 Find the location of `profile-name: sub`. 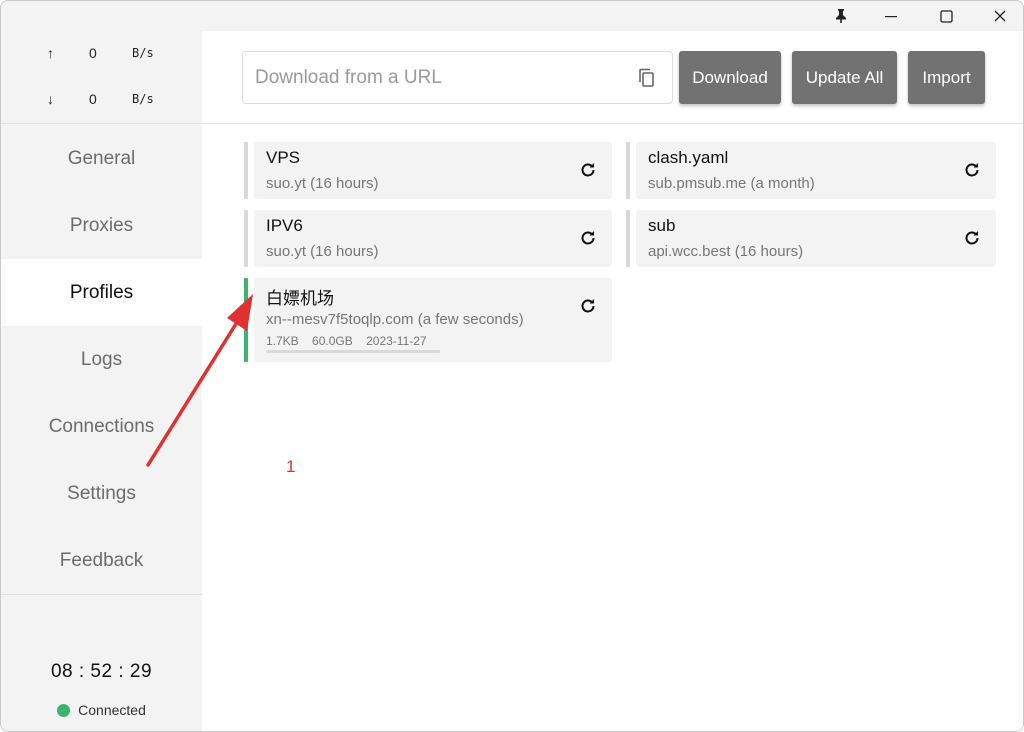

profile-name: sub is located at coordinates (662, 225).